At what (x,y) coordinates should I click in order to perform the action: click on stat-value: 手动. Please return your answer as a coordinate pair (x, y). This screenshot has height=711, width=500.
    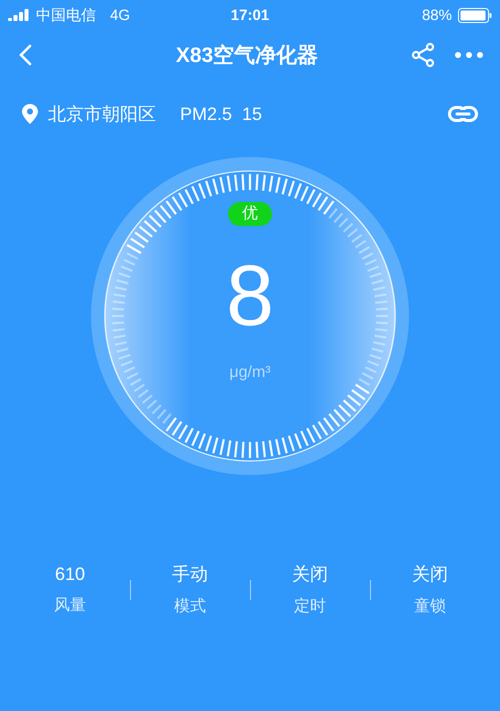
    Looking at the image, I should click on (190, 574).